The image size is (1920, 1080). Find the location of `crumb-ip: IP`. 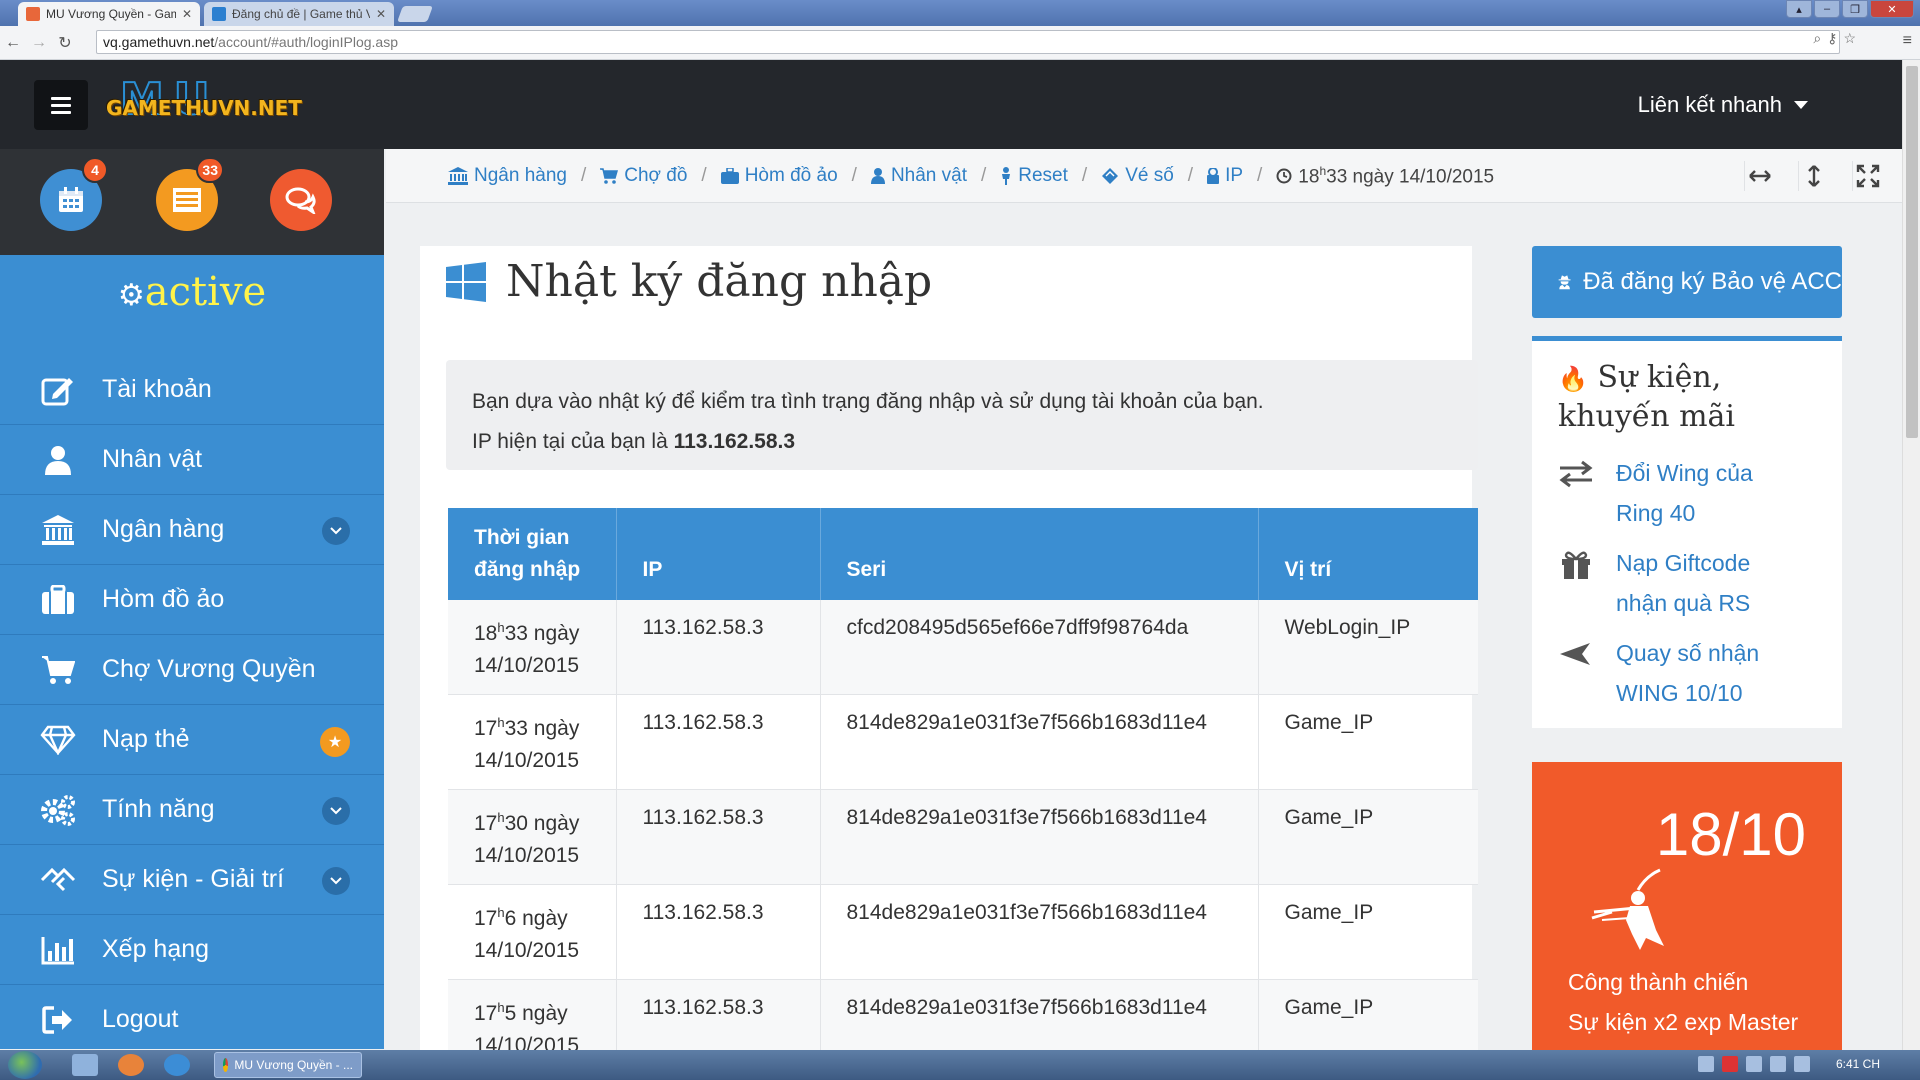

crumb-ip: IP is located at coordinates (1225, 176).